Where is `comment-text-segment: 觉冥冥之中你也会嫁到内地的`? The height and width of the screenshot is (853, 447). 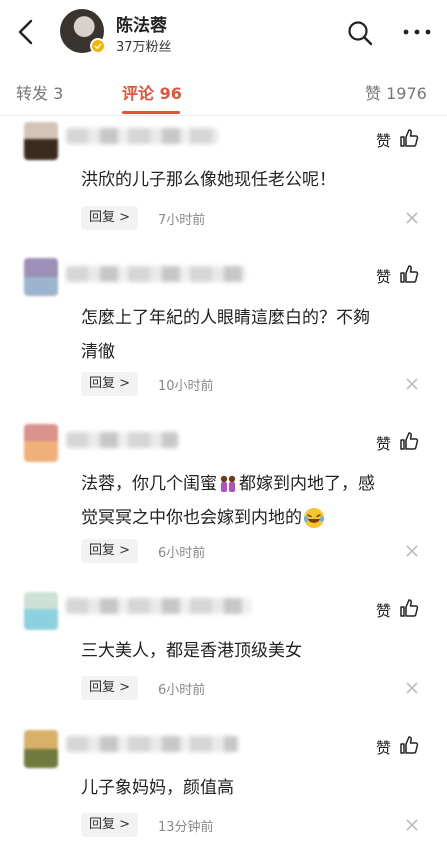 comment-text-segment: 觉冥冥之中你也会嫁到内地的 is located at coordinates (191, 518).